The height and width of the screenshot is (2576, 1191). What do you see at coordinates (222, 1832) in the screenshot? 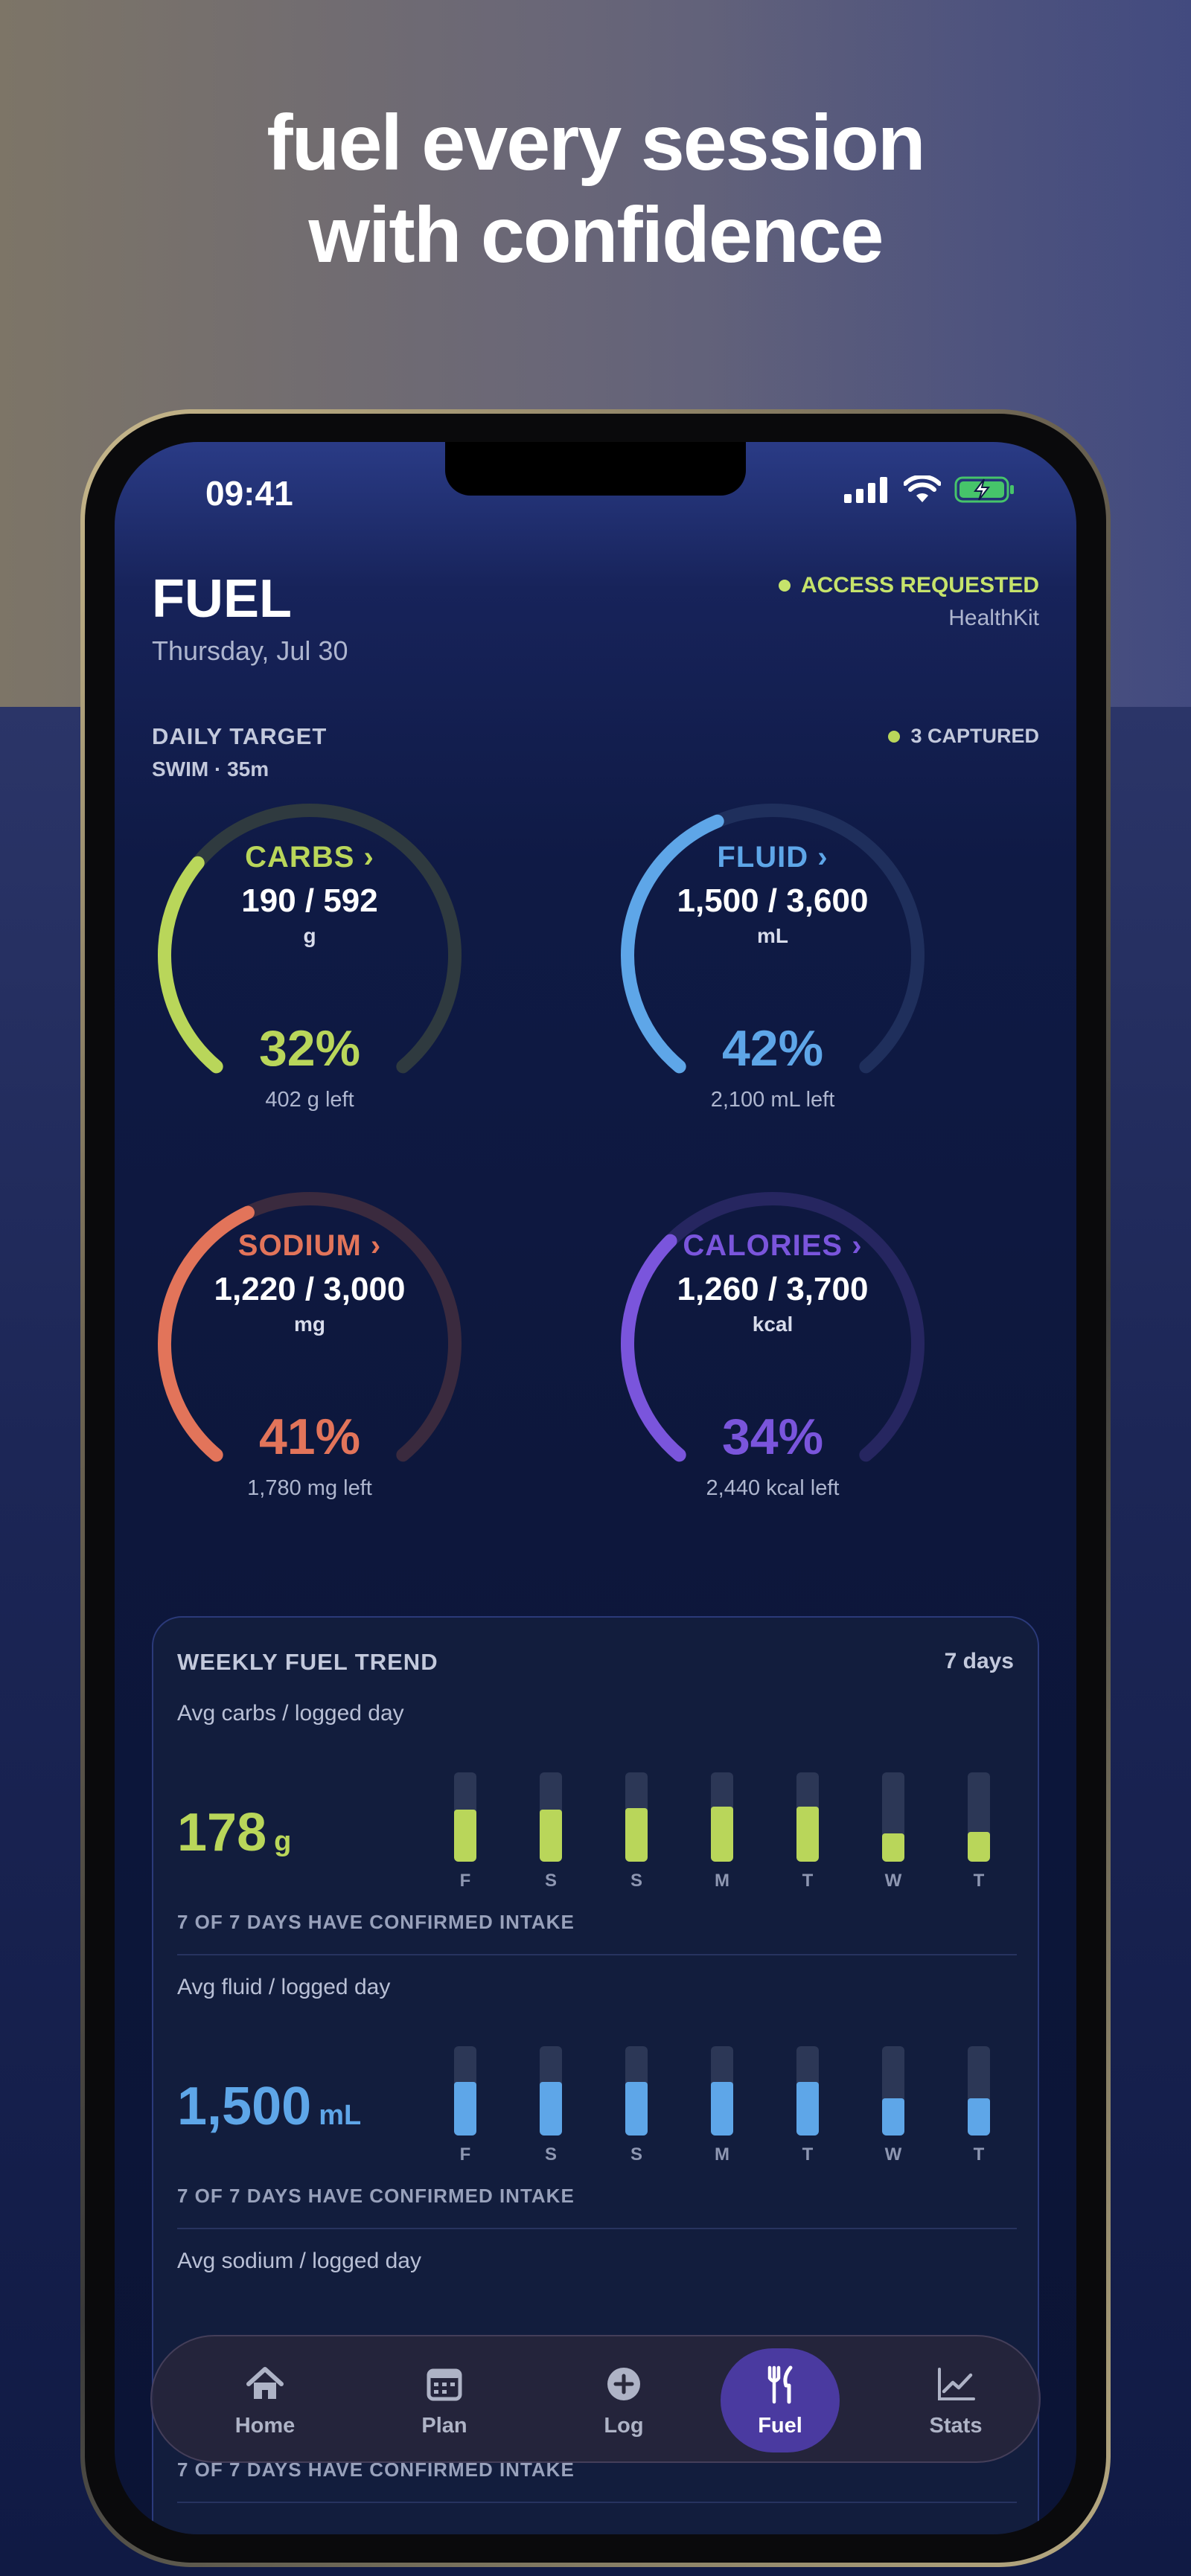
I see `trend-value-number: 178` at bounding box center [222, 1832].